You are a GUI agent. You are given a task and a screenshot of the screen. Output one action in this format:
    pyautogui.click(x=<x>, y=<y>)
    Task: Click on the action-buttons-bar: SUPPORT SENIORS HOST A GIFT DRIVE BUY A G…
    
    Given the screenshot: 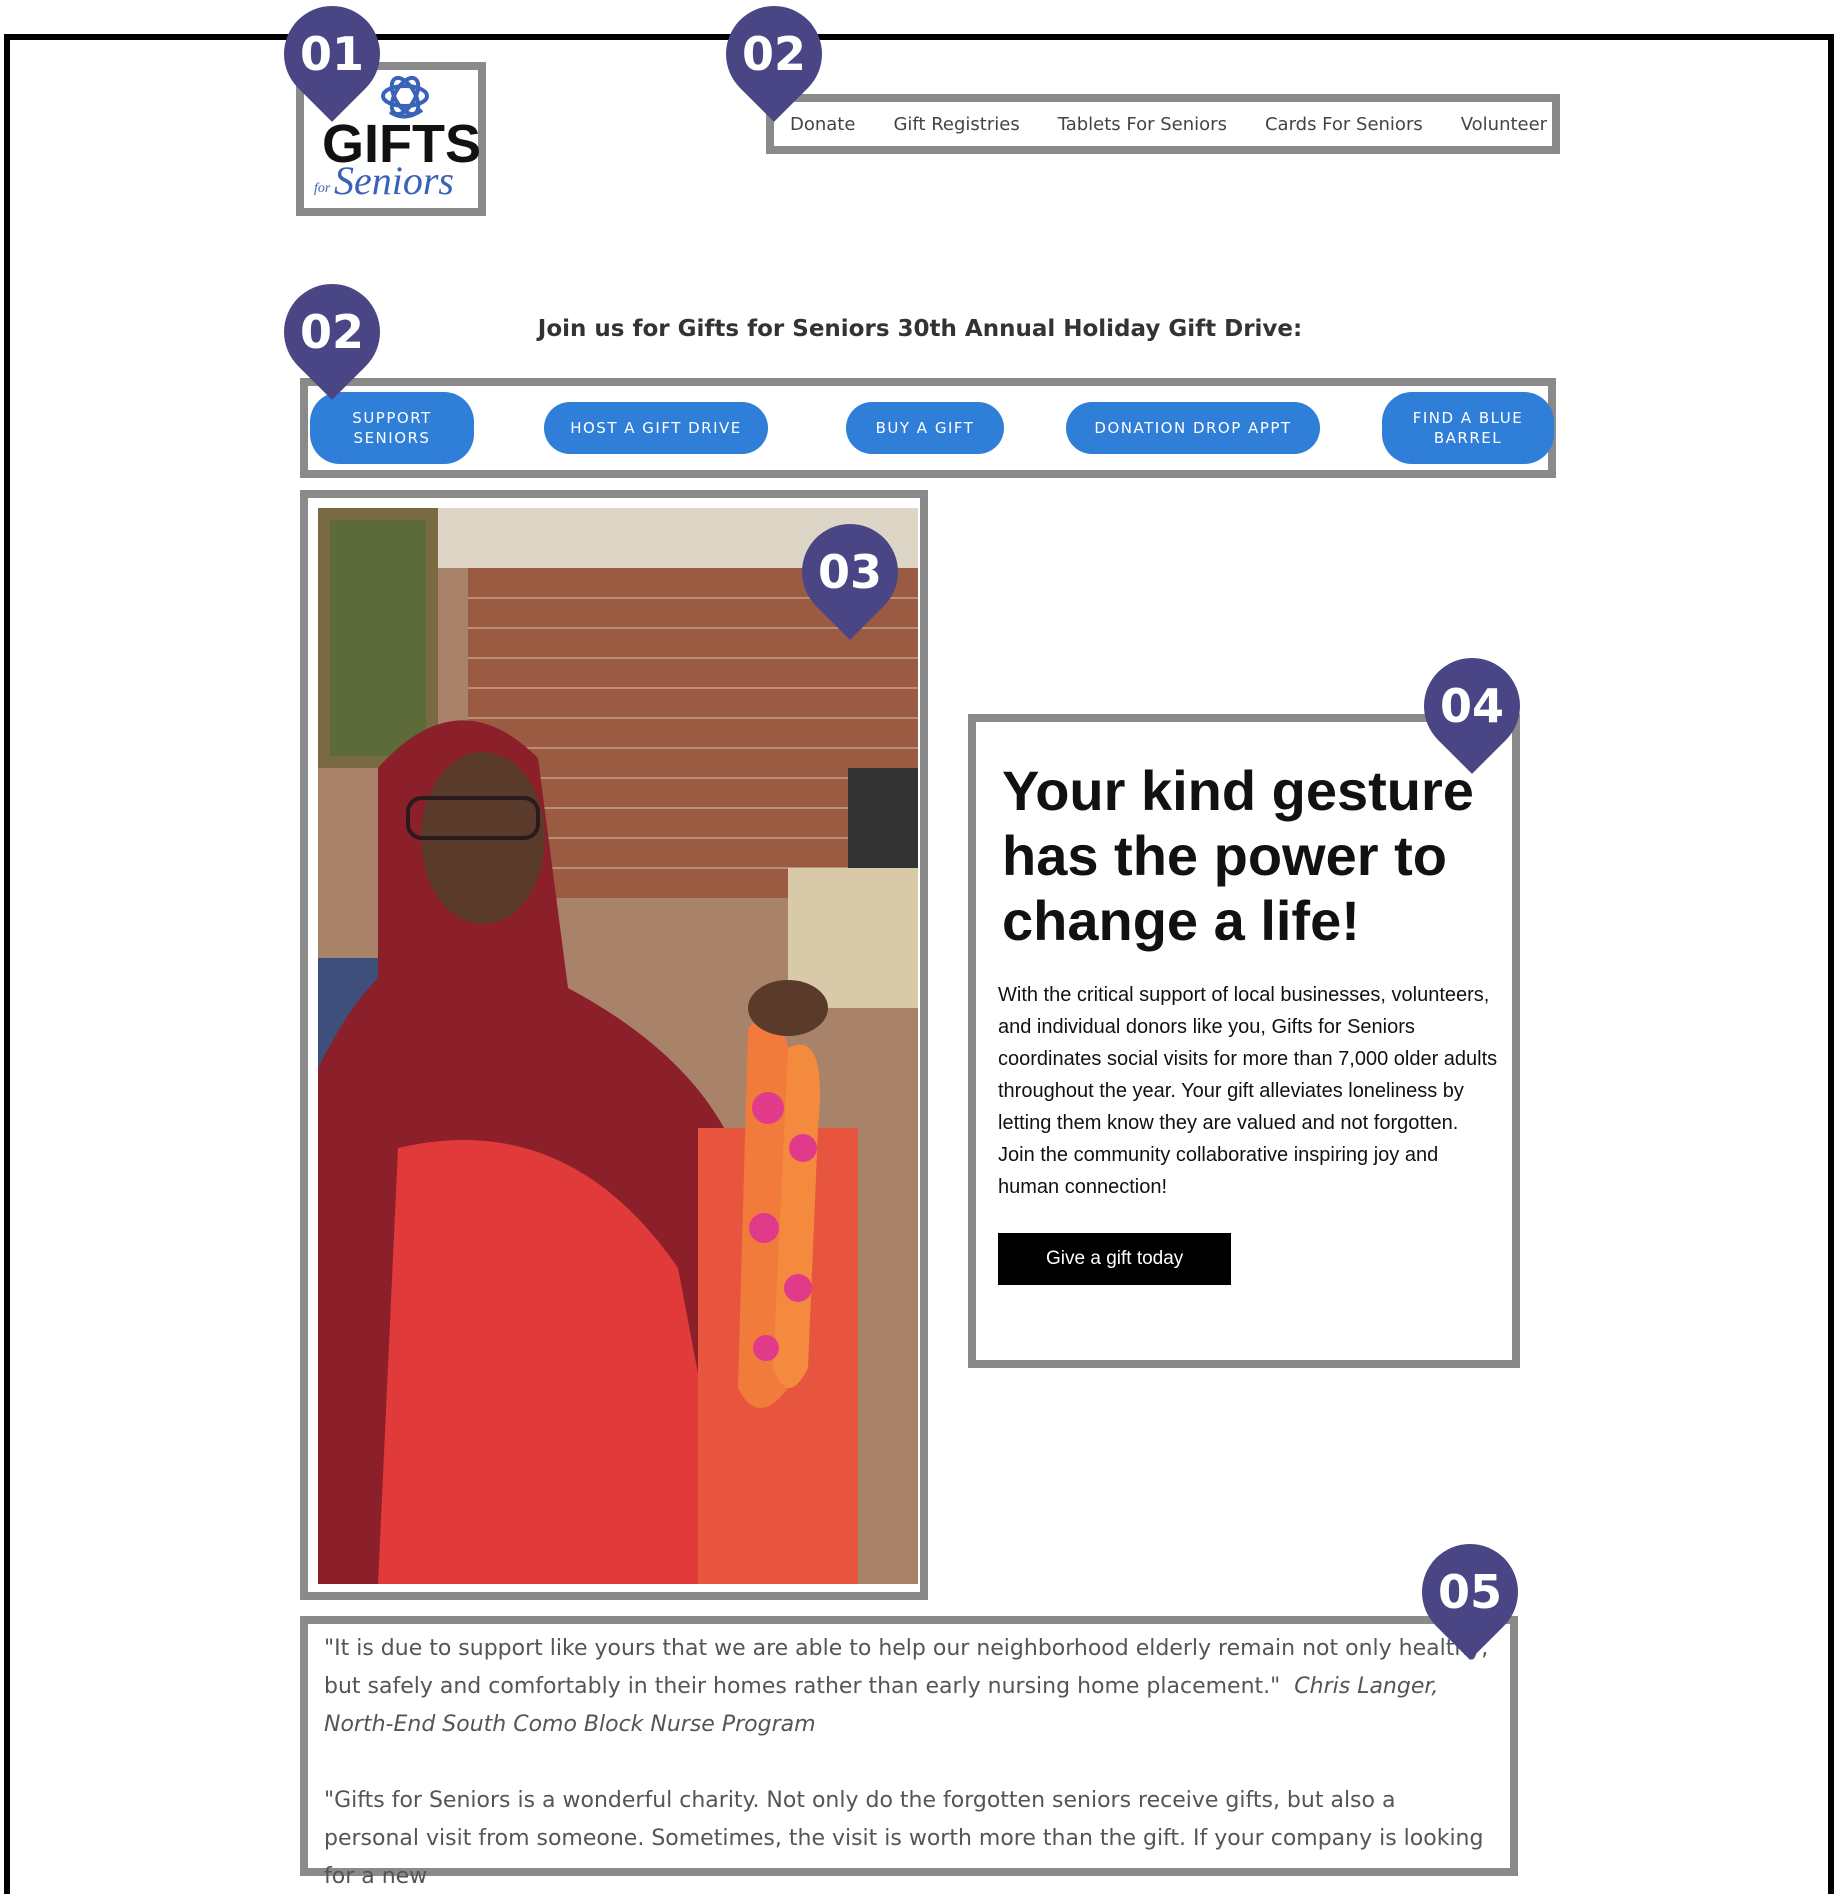 What is the action you would take?
    pyautogui.click(x=928, y=428)
    